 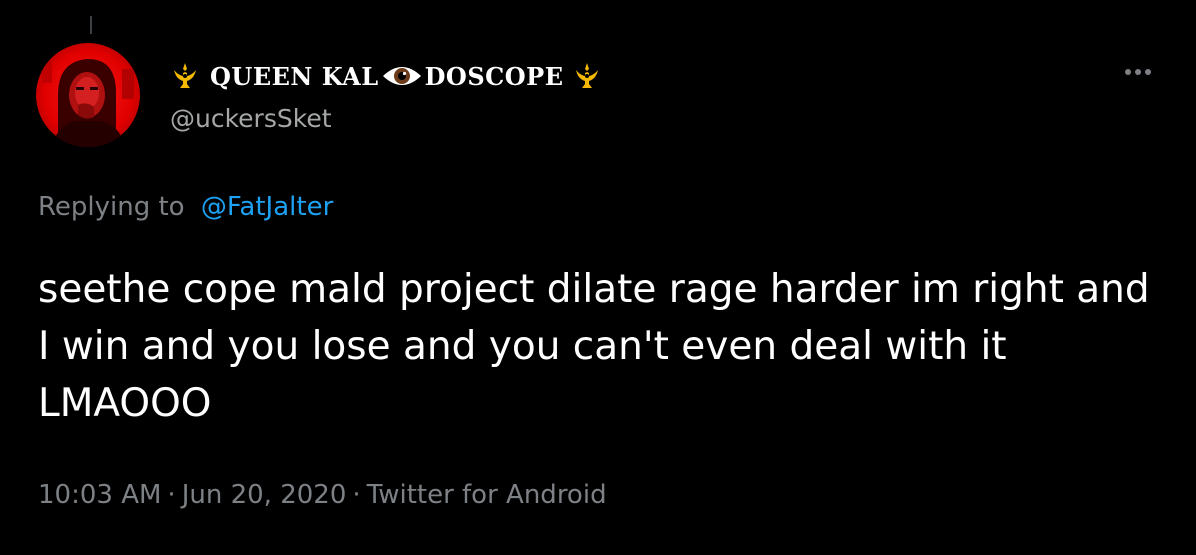 What do you see at coordinates (494, 76) in the screenshot?
I see `display-name-part-2: DOSCOPE` at bounding box center [494, 76].